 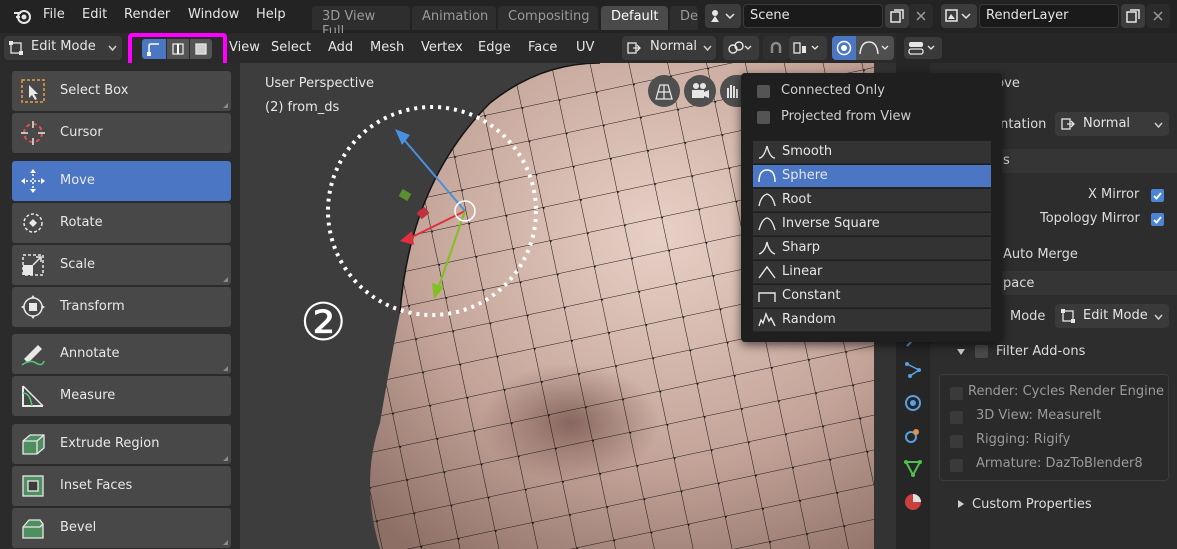 I want to click on object-data-icon, so click(x=913, y=468).